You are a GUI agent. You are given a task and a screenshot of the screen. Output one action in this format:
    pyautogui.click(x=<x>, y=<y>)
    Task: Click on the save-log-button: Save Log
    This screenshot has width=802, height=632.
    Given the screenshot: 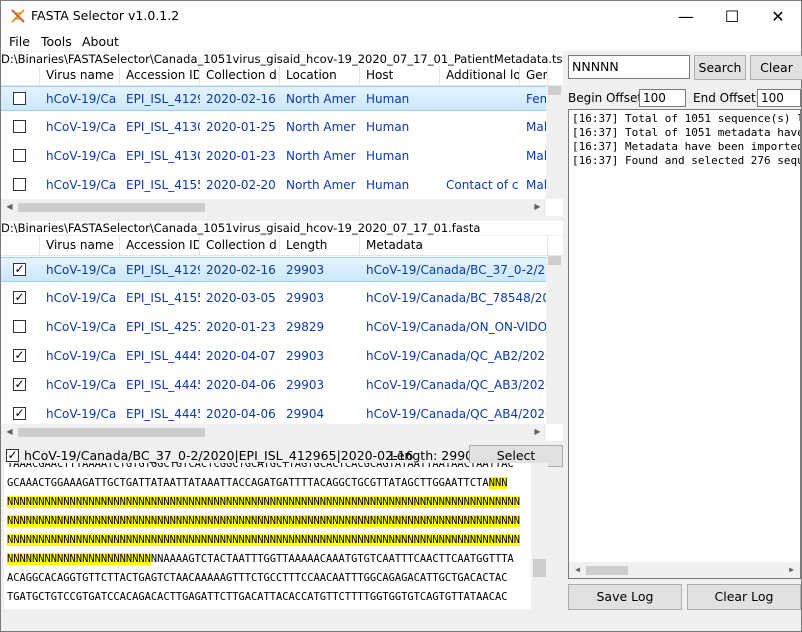 What is the action you would take?
    pyautogui.click(x=625, y=597)
    